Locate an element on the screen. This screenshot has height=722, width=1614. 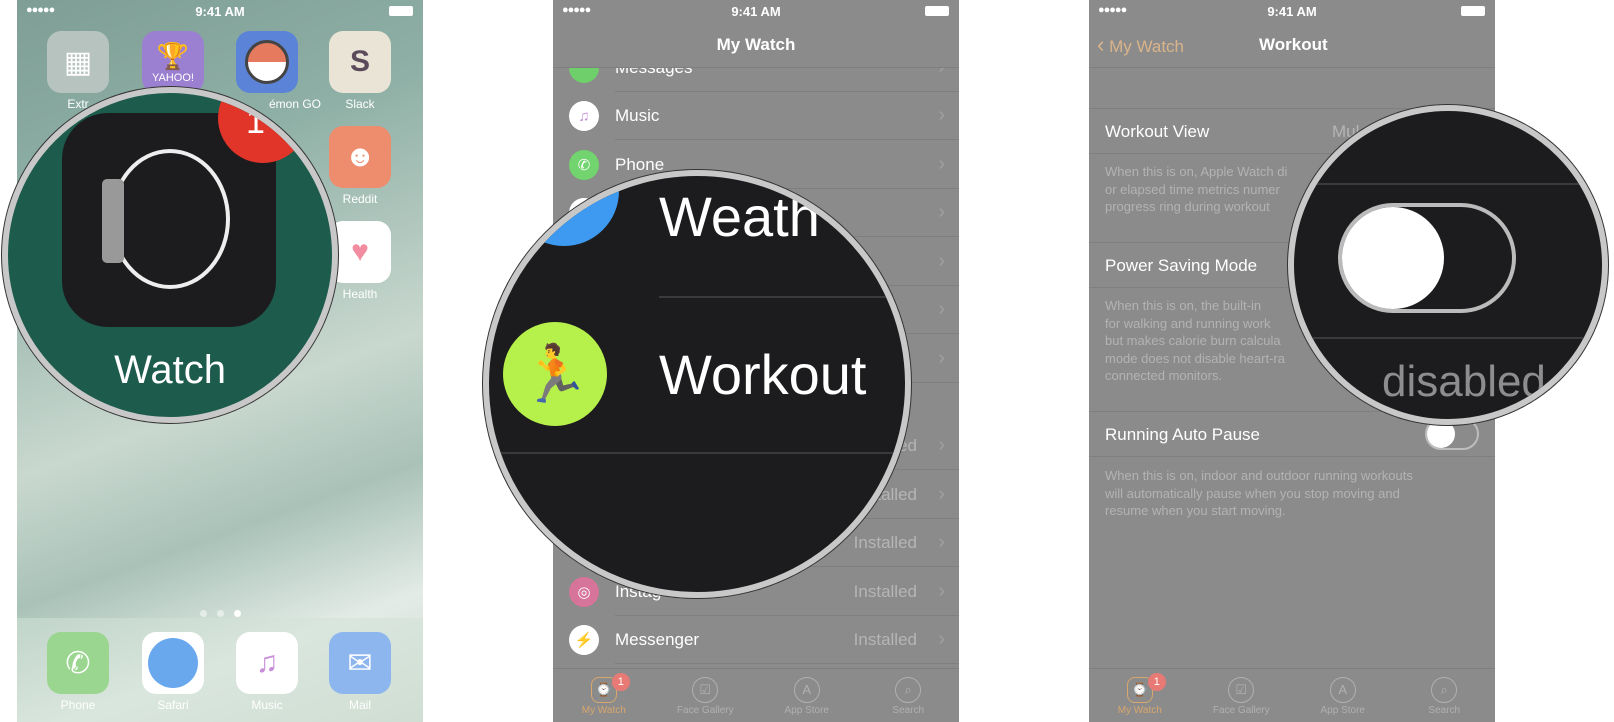
magnifier-watch-app: 1 Watch is located at coordinates (170, 255).